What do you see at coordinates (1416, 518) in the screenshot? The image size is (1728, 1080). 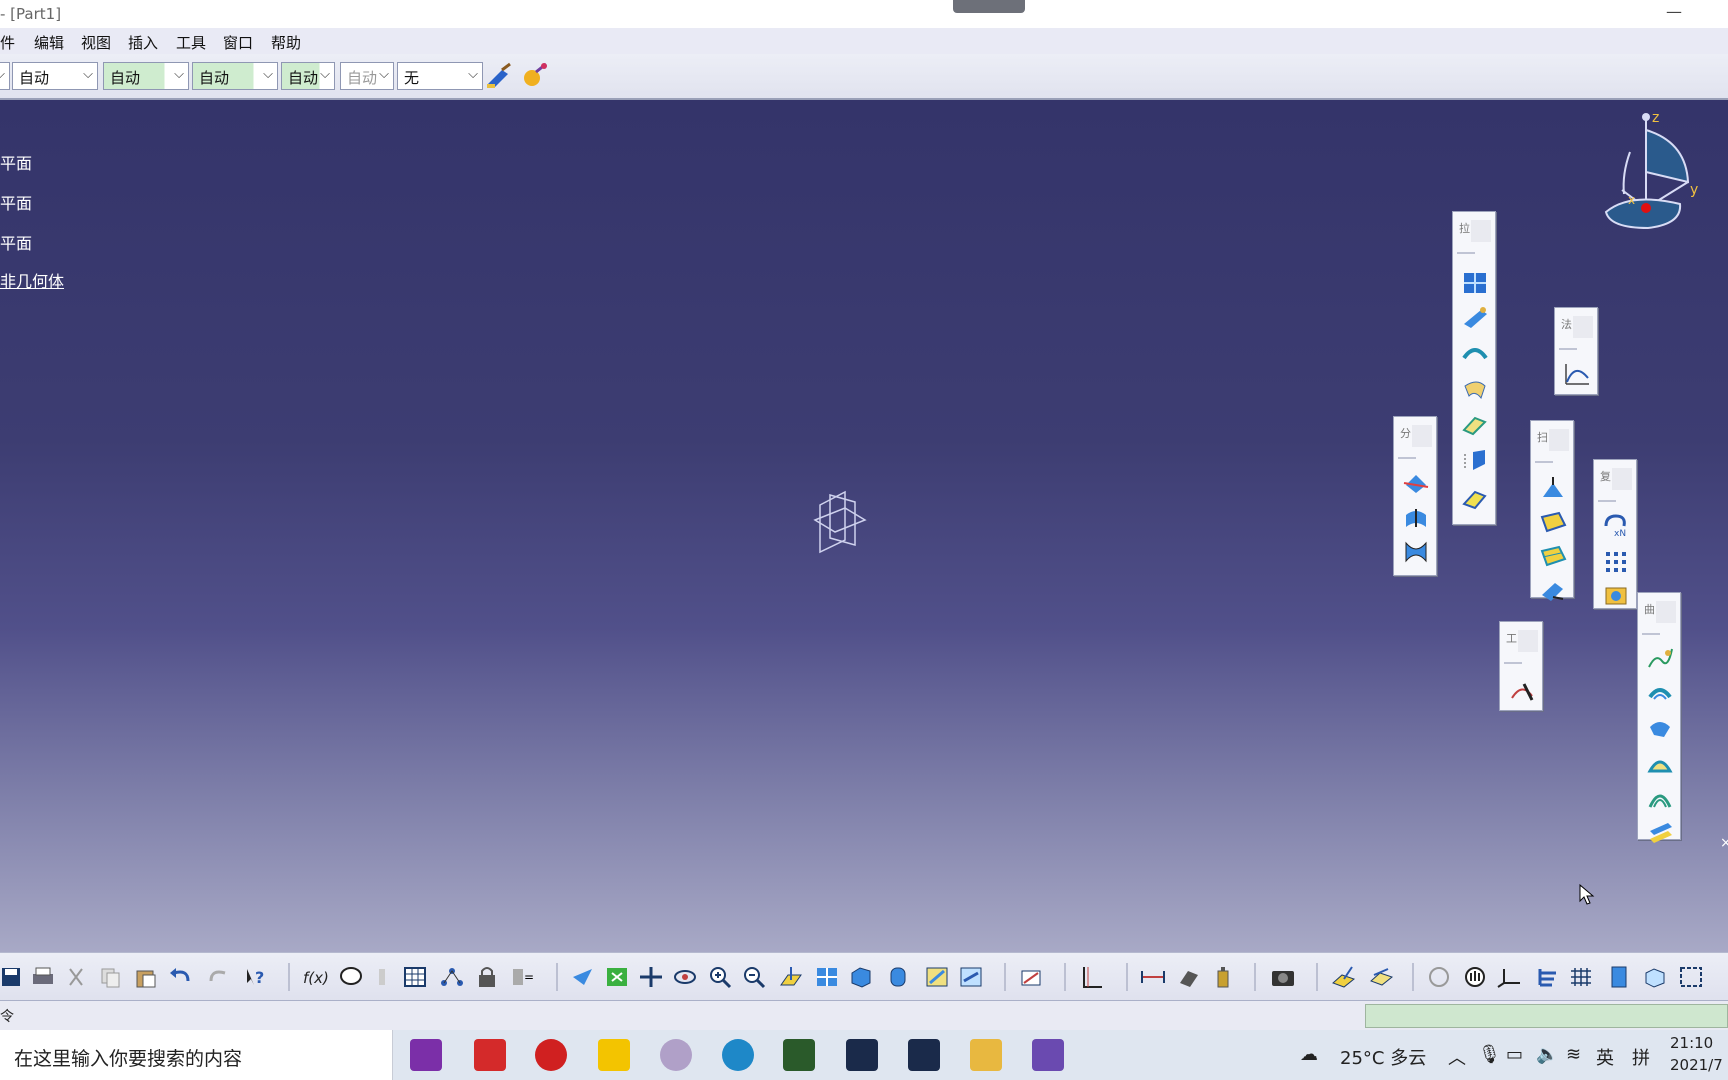 I see `trim-icon` at bounding box center [1416, 518].